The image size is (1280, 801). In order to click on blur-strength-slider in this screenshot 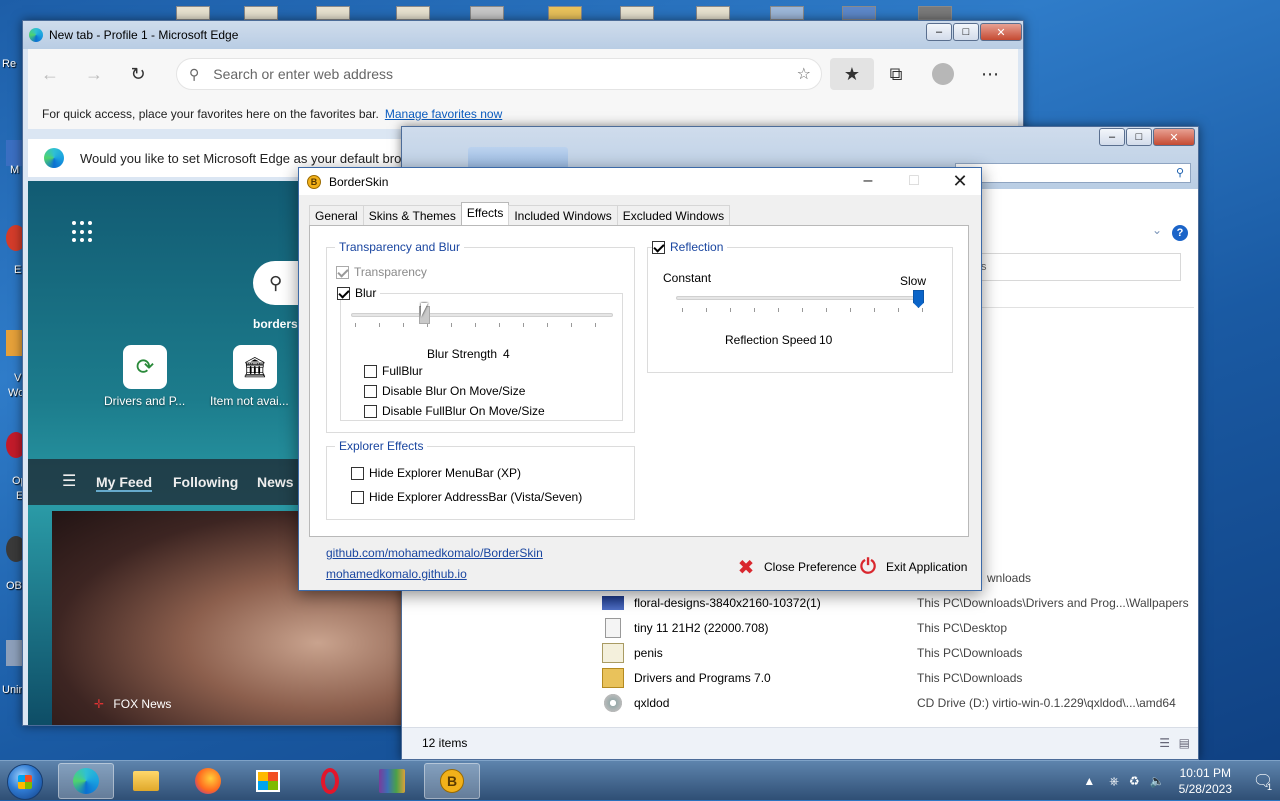, I will do `click(482, 315)`.